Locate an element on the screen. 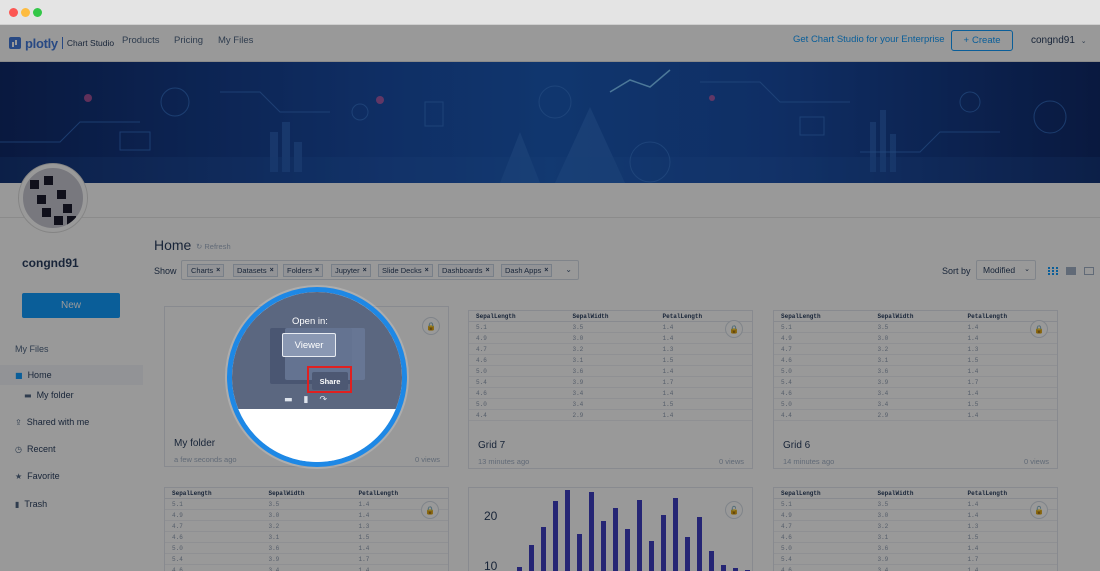 The width and height of the screenshot is (1100, 571). list-view-icon is located at coordinates (1071, 271).